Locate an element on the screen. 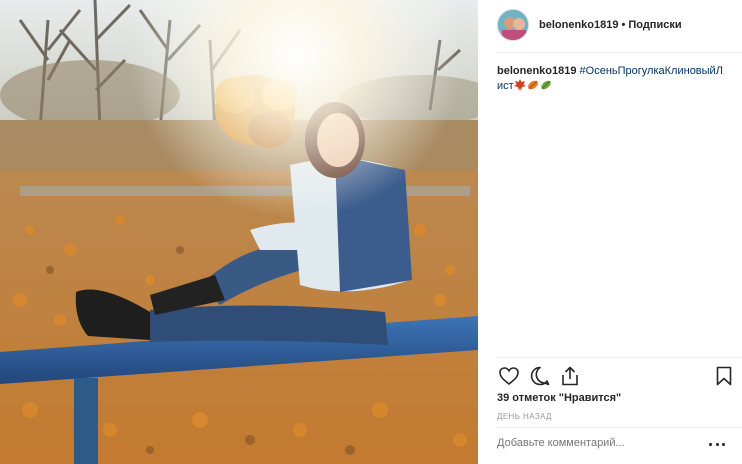  post-caption: belonenko1819 #ОсеньПрогулкаКлиновыйЛист is located at coordinates (613, 79).